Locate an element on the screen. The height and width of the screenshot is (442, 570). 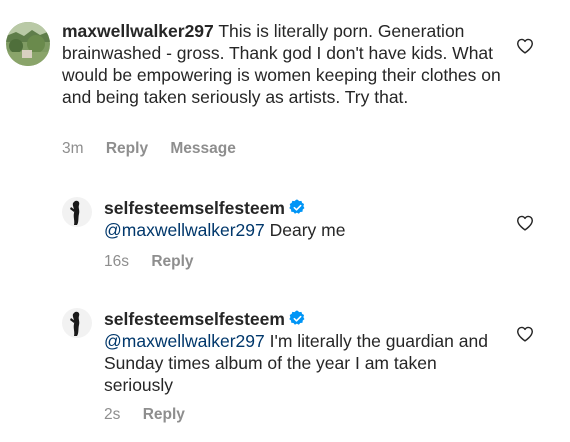
message-button: Message is located at coordinates (202, 149).